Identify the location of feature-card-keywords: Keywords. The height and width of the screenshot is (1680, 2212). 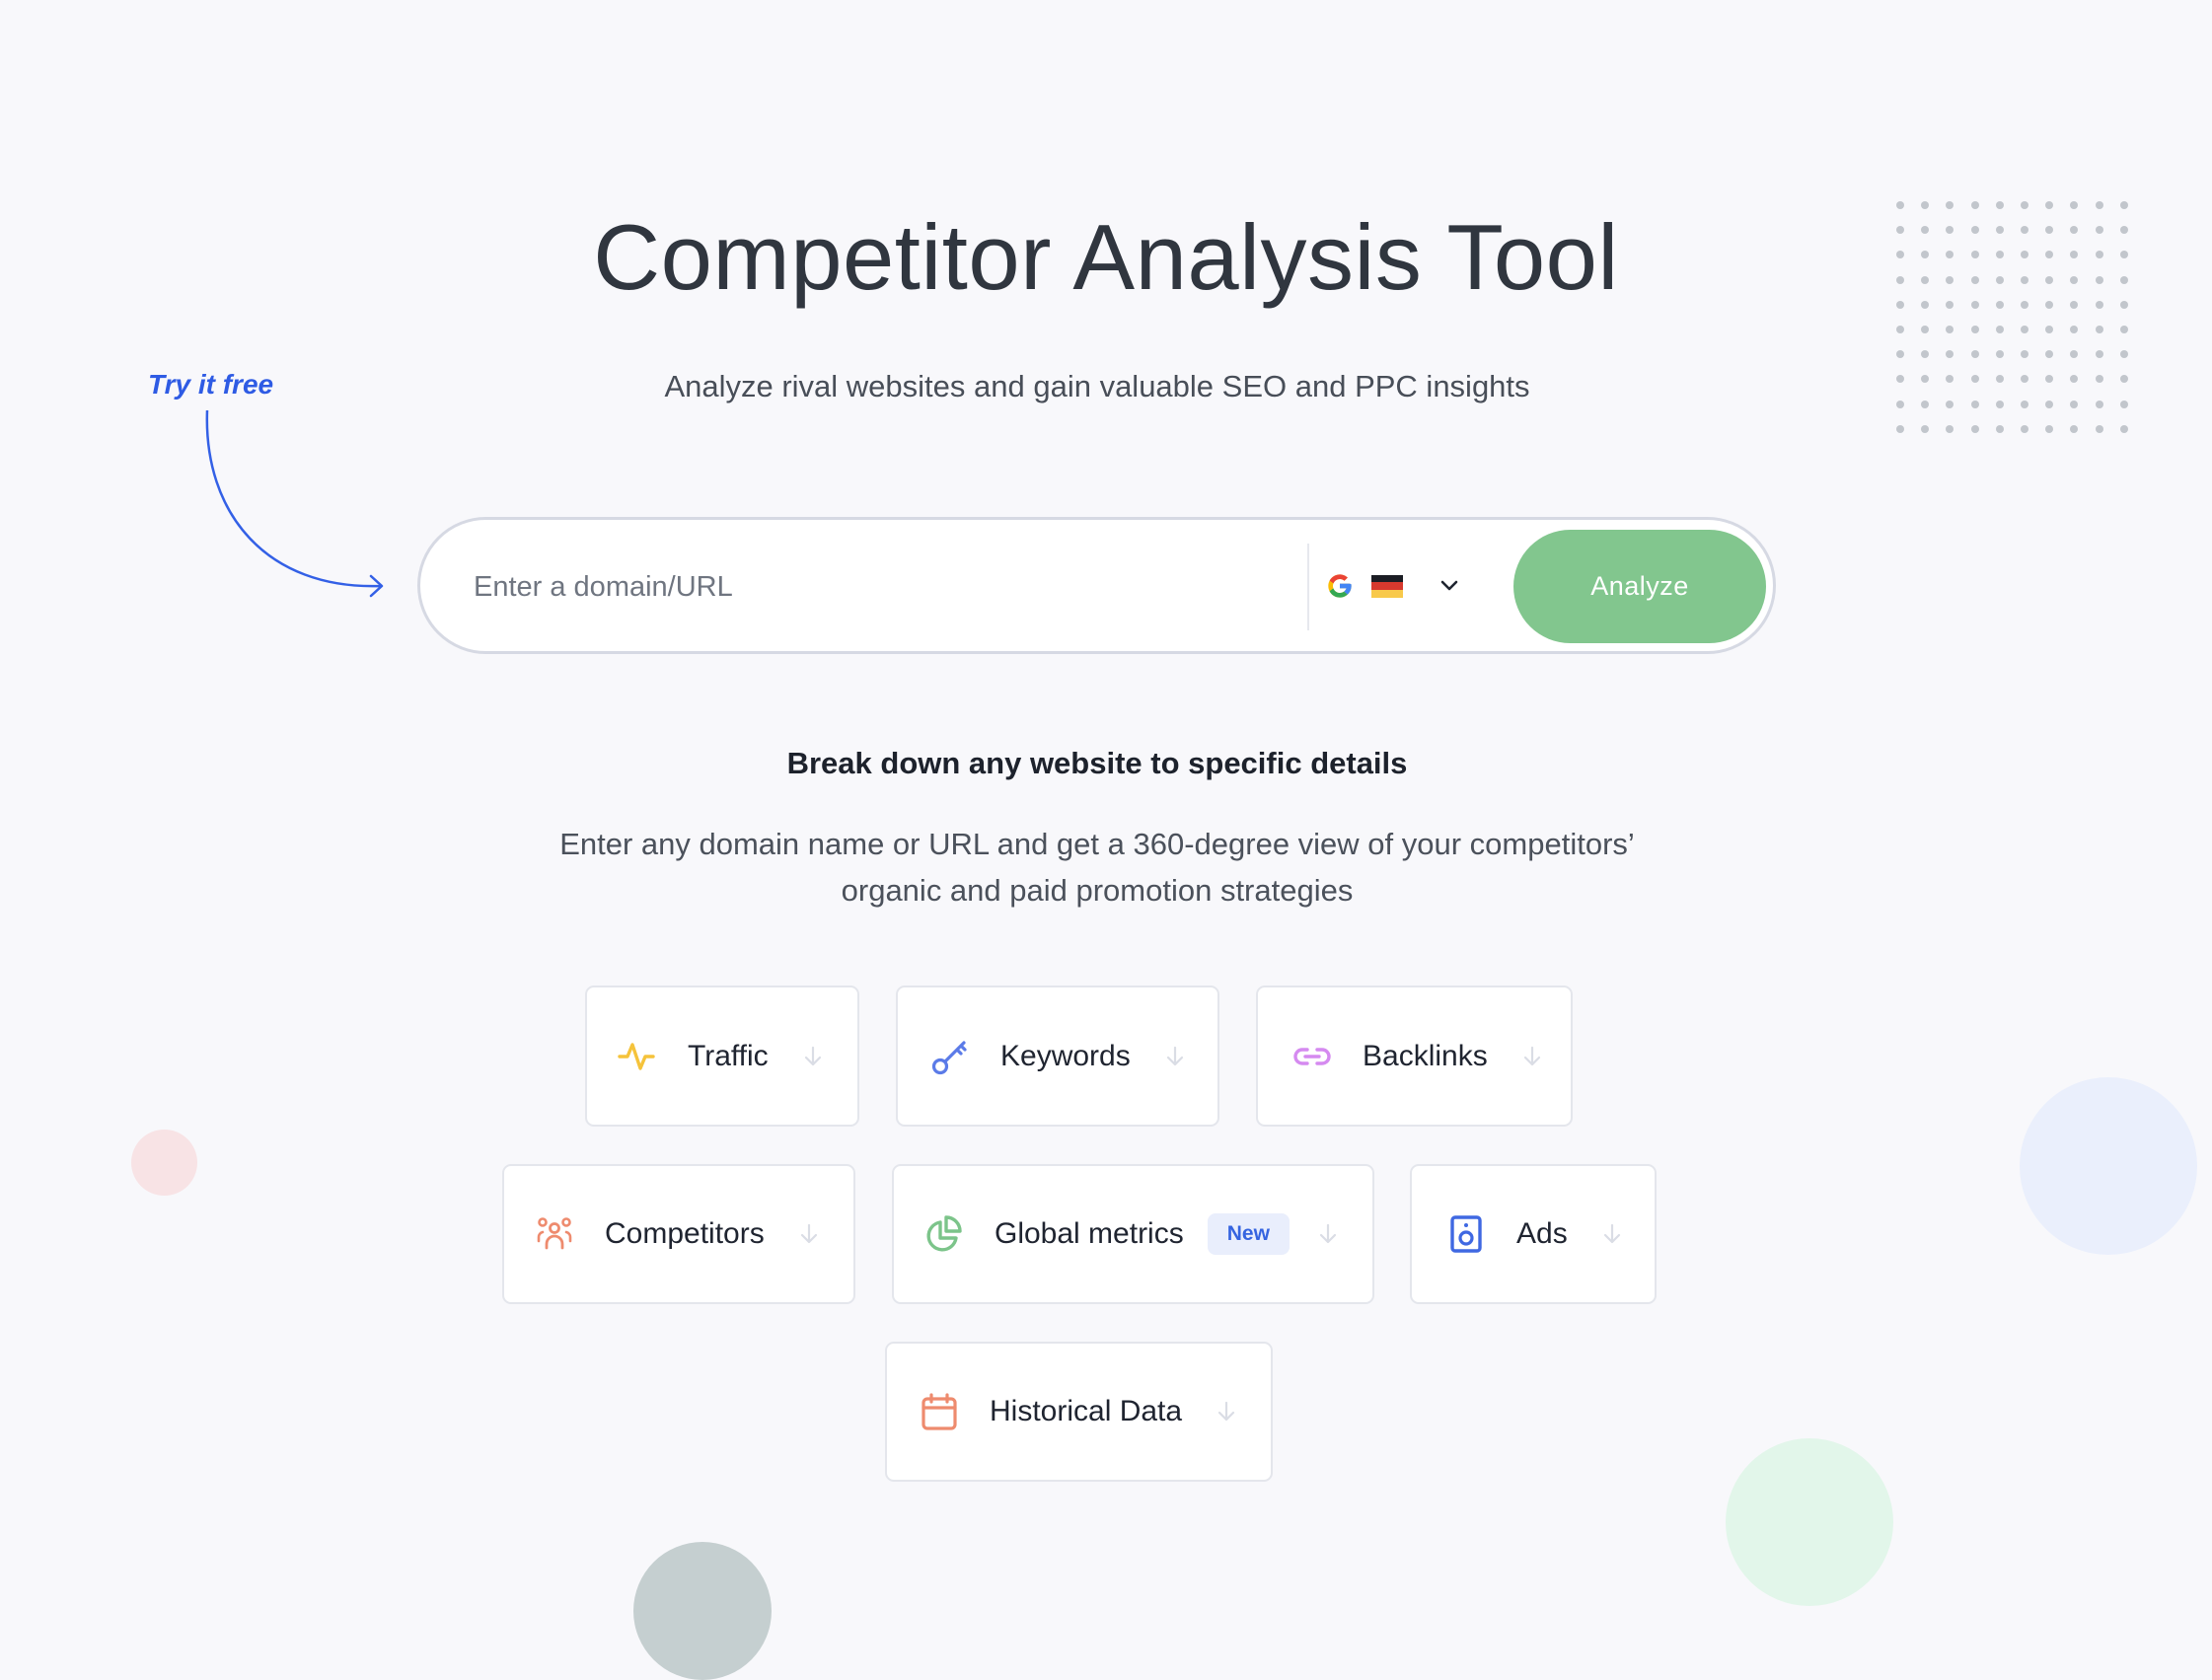
(1057, 1056).